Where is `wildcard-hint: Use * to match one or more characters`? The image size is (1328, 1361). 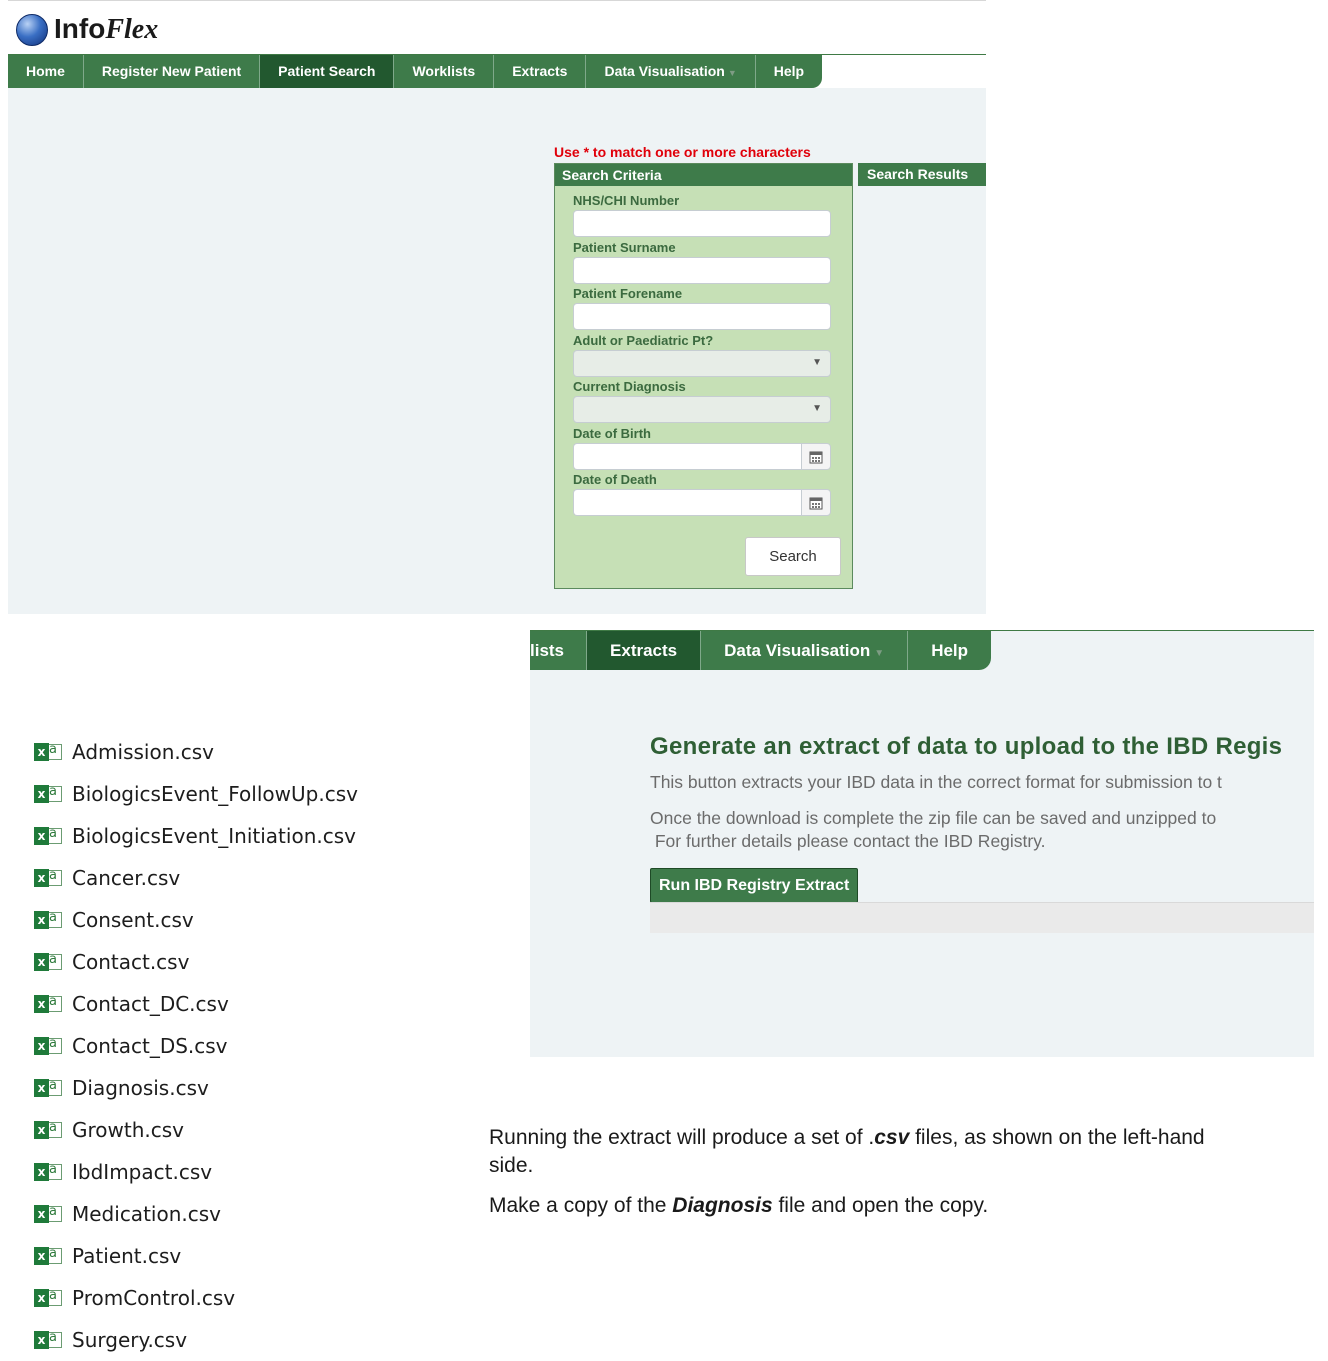
wildcard-hint: Use * to match one or more characters is located at coordinates (682, 152).